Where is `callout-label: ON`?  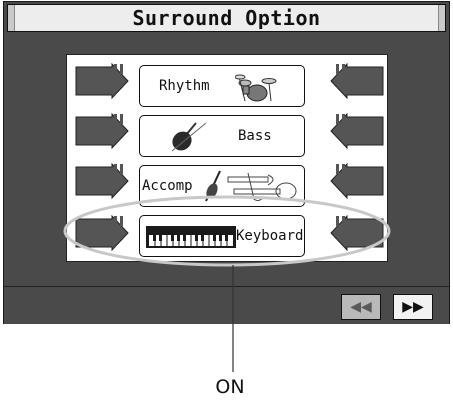
callout-label: ON is located at coordinates (230, 387).